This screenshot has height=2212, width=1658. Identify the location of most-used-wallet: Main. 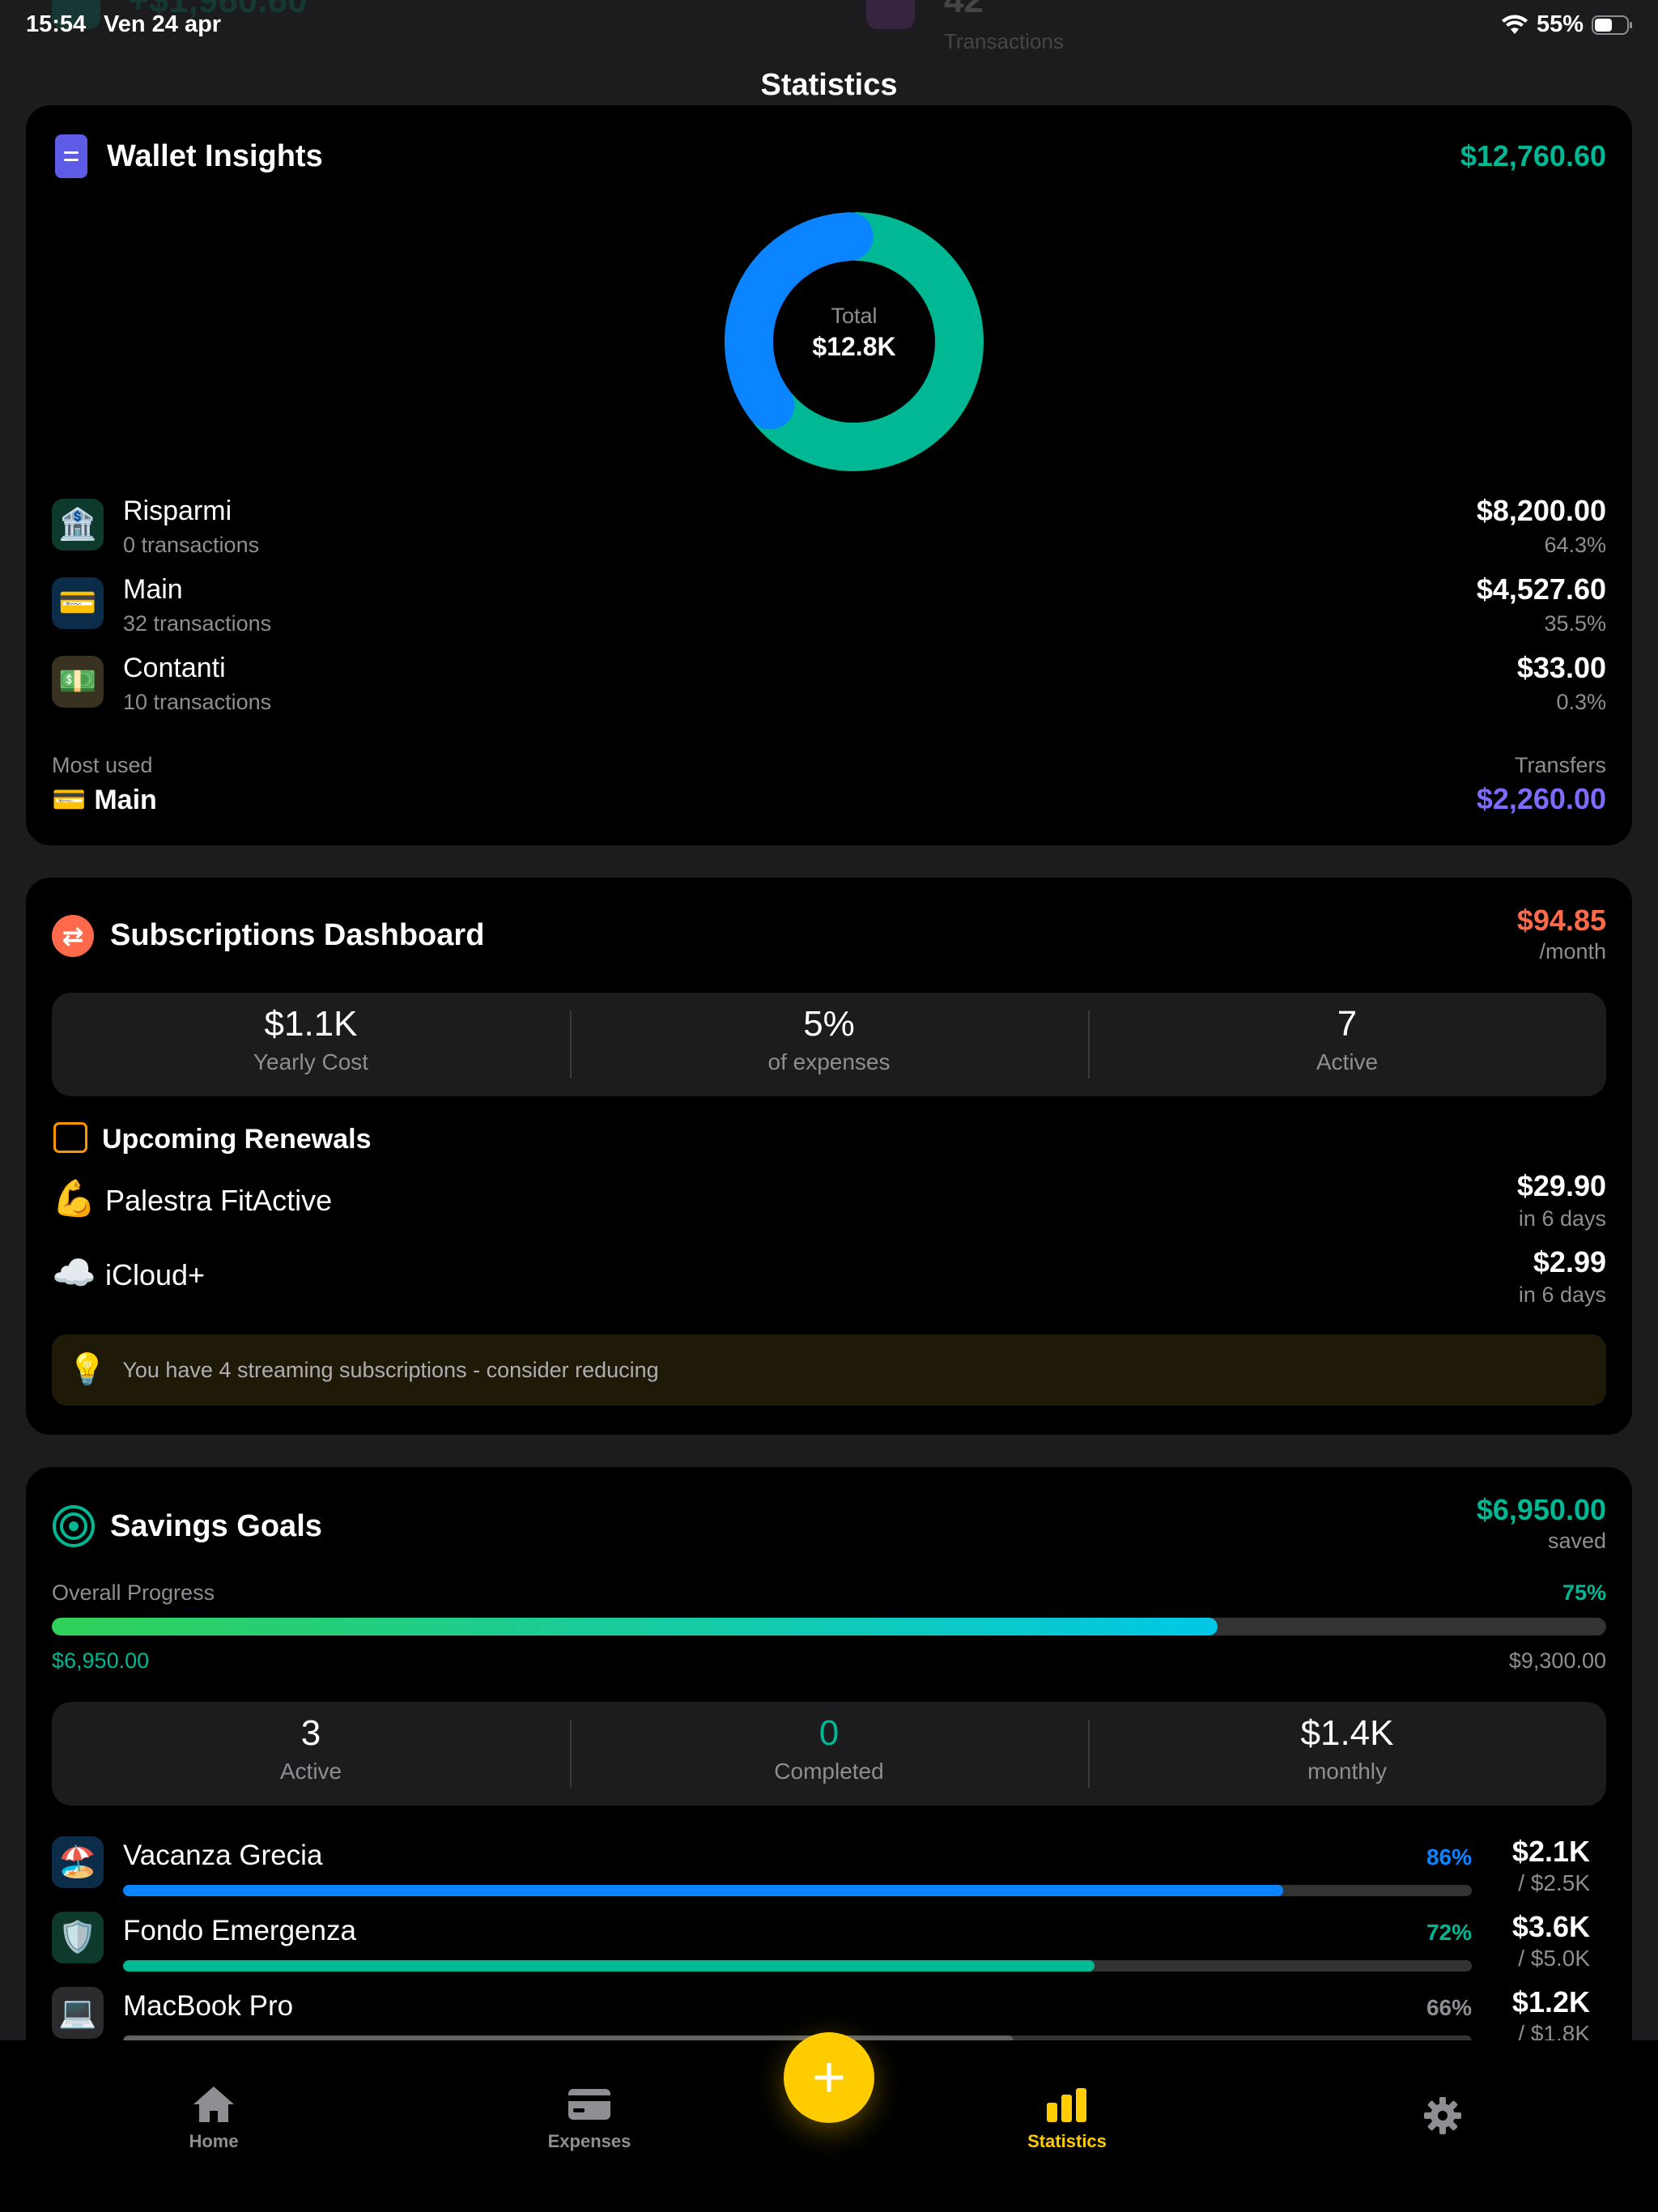
(125, 799).